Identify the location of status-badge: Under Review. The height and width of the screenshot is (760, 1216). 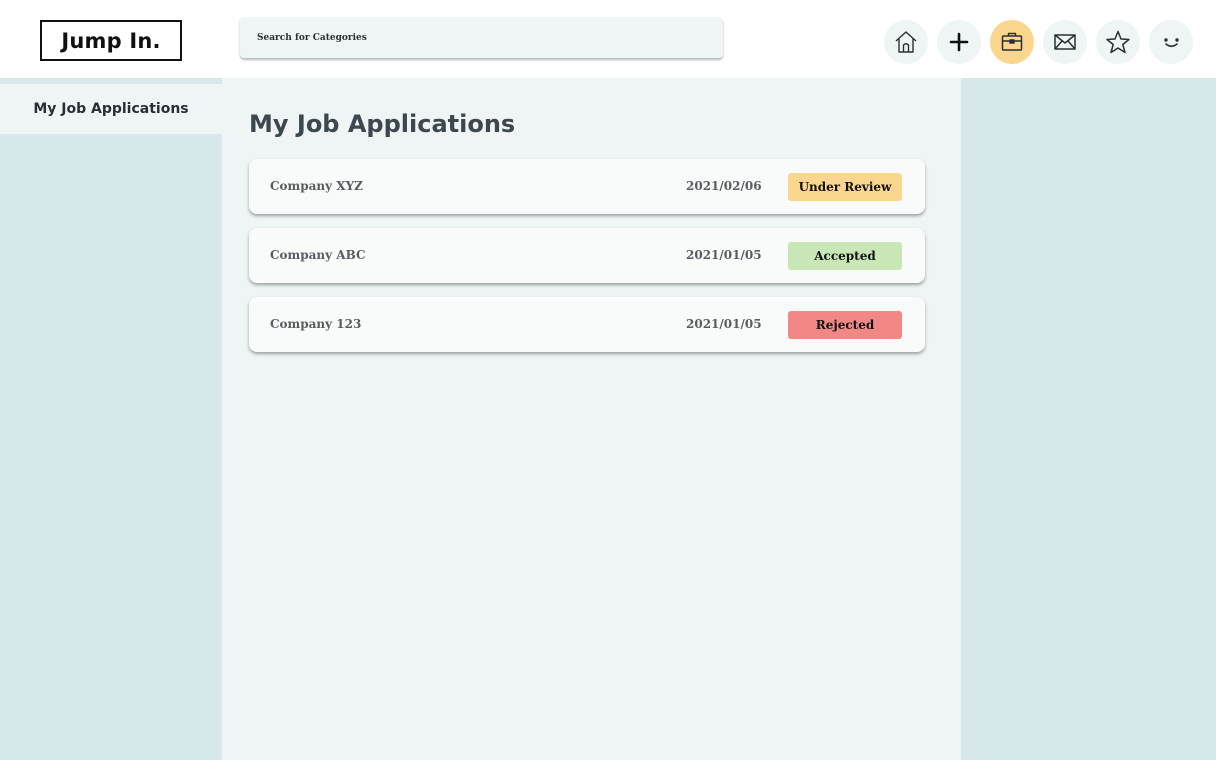
(845, 187).